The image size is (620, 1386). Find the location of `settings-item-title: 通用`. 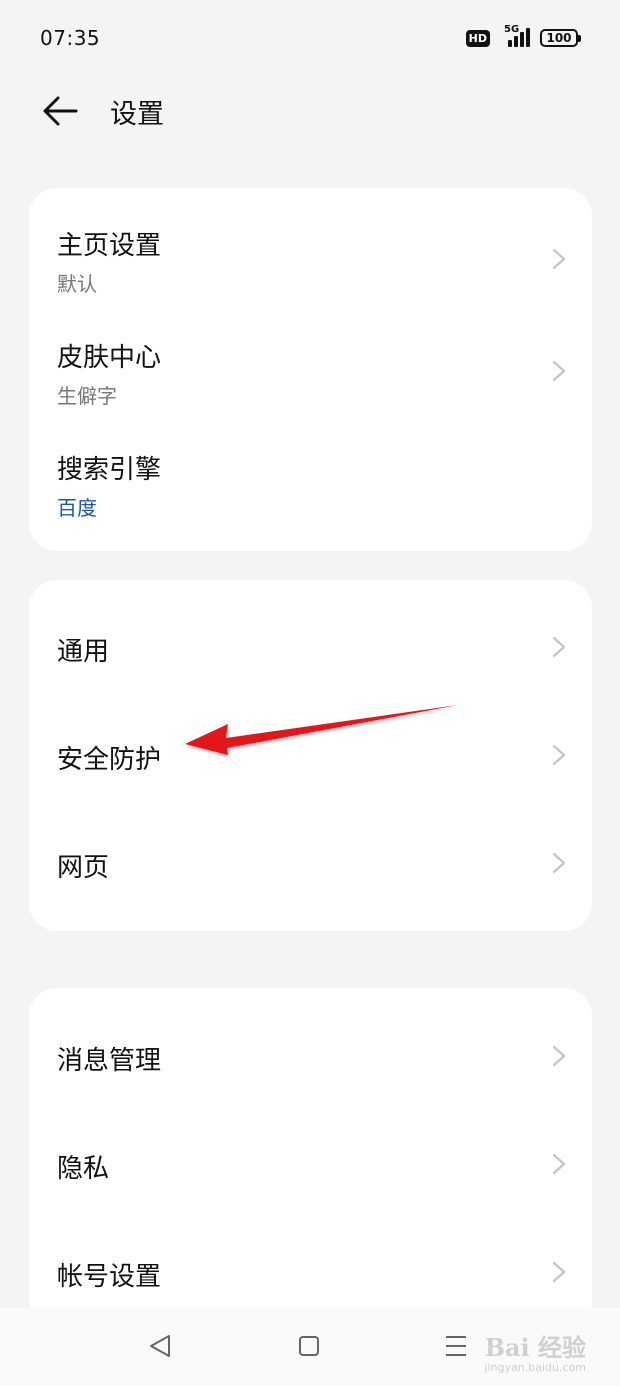

settings-item-title: 通用 is located at coordinates (83, 652).